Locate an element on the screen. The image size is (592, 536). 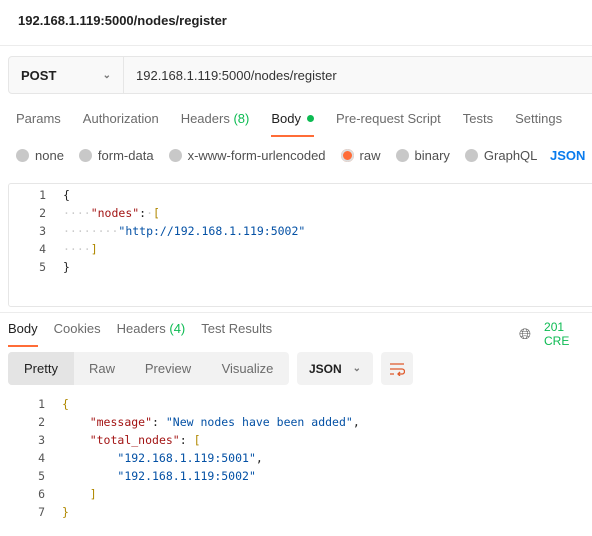
tab-pre-request-script: Pre-request Script is located at coordinates (388, 118).